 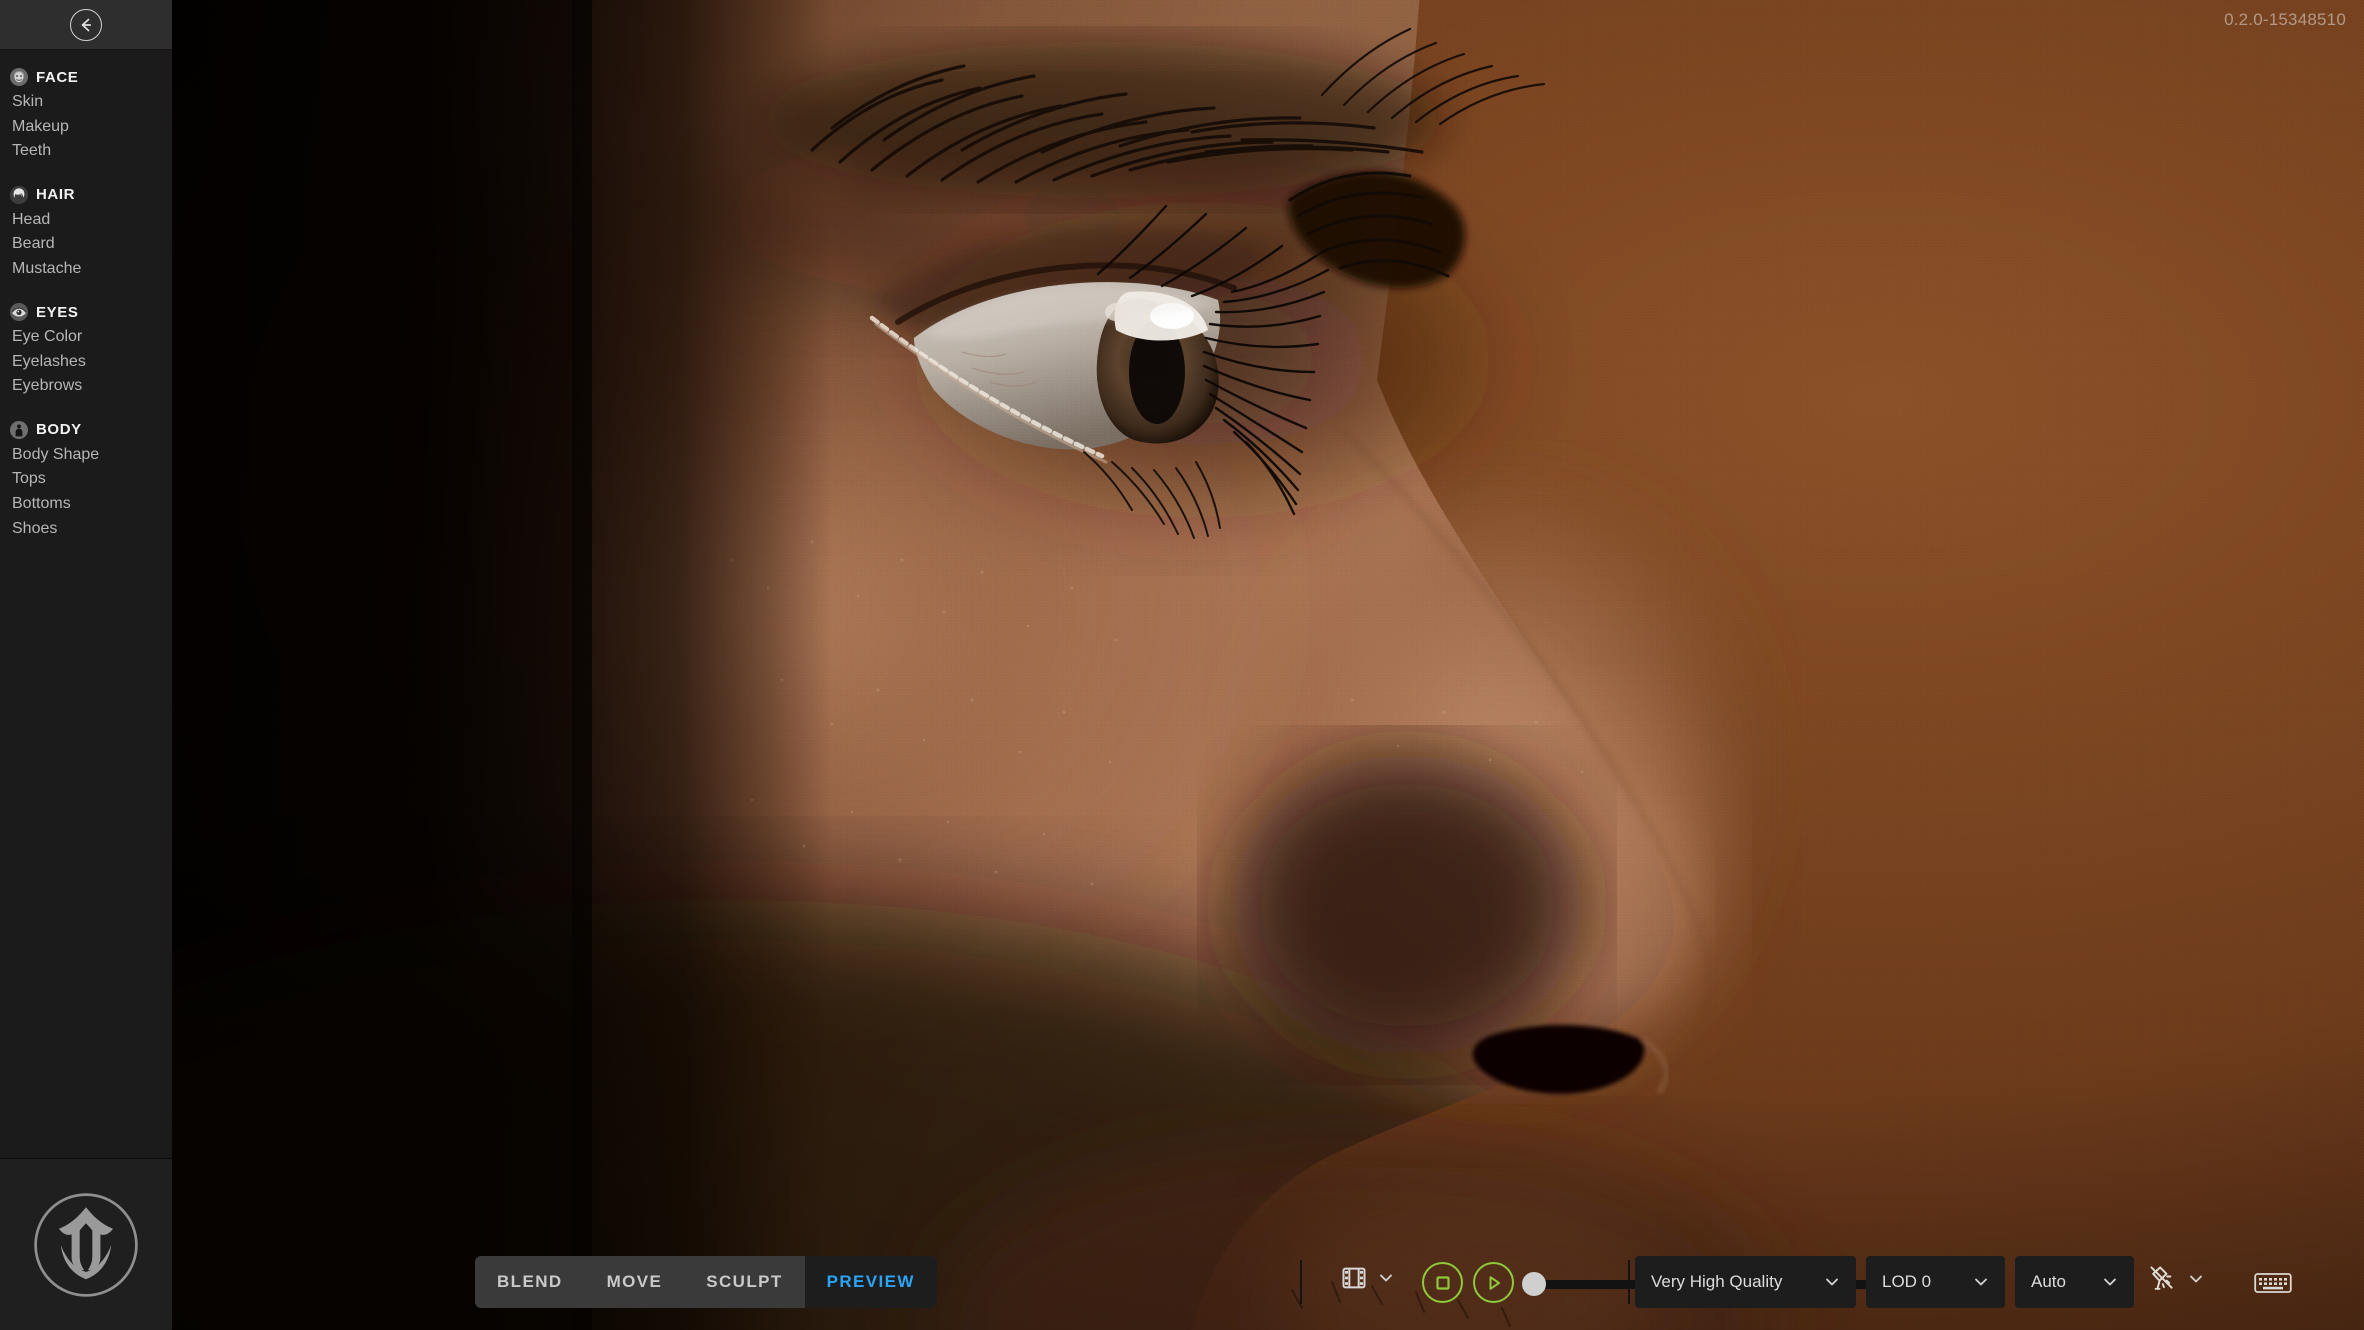 I want to click on sidebar-item-head: Head, so click(x=86, y=220).